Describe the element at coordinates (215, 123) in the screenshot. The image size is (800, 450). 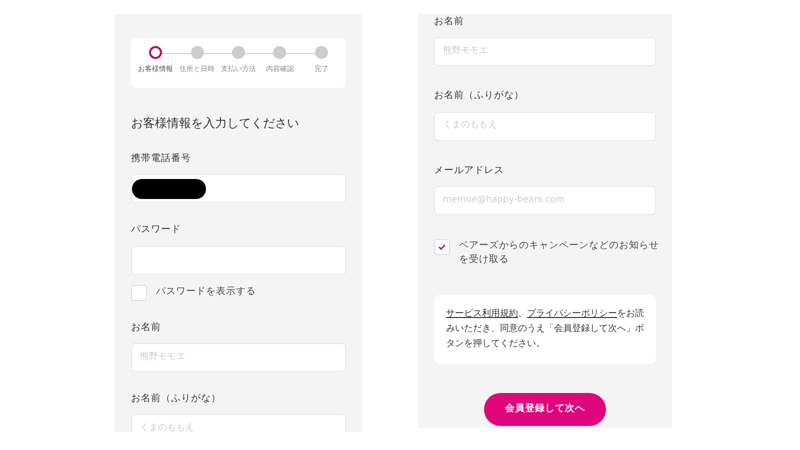
I see `form-heading: お客様情報を入力してください` at that location.